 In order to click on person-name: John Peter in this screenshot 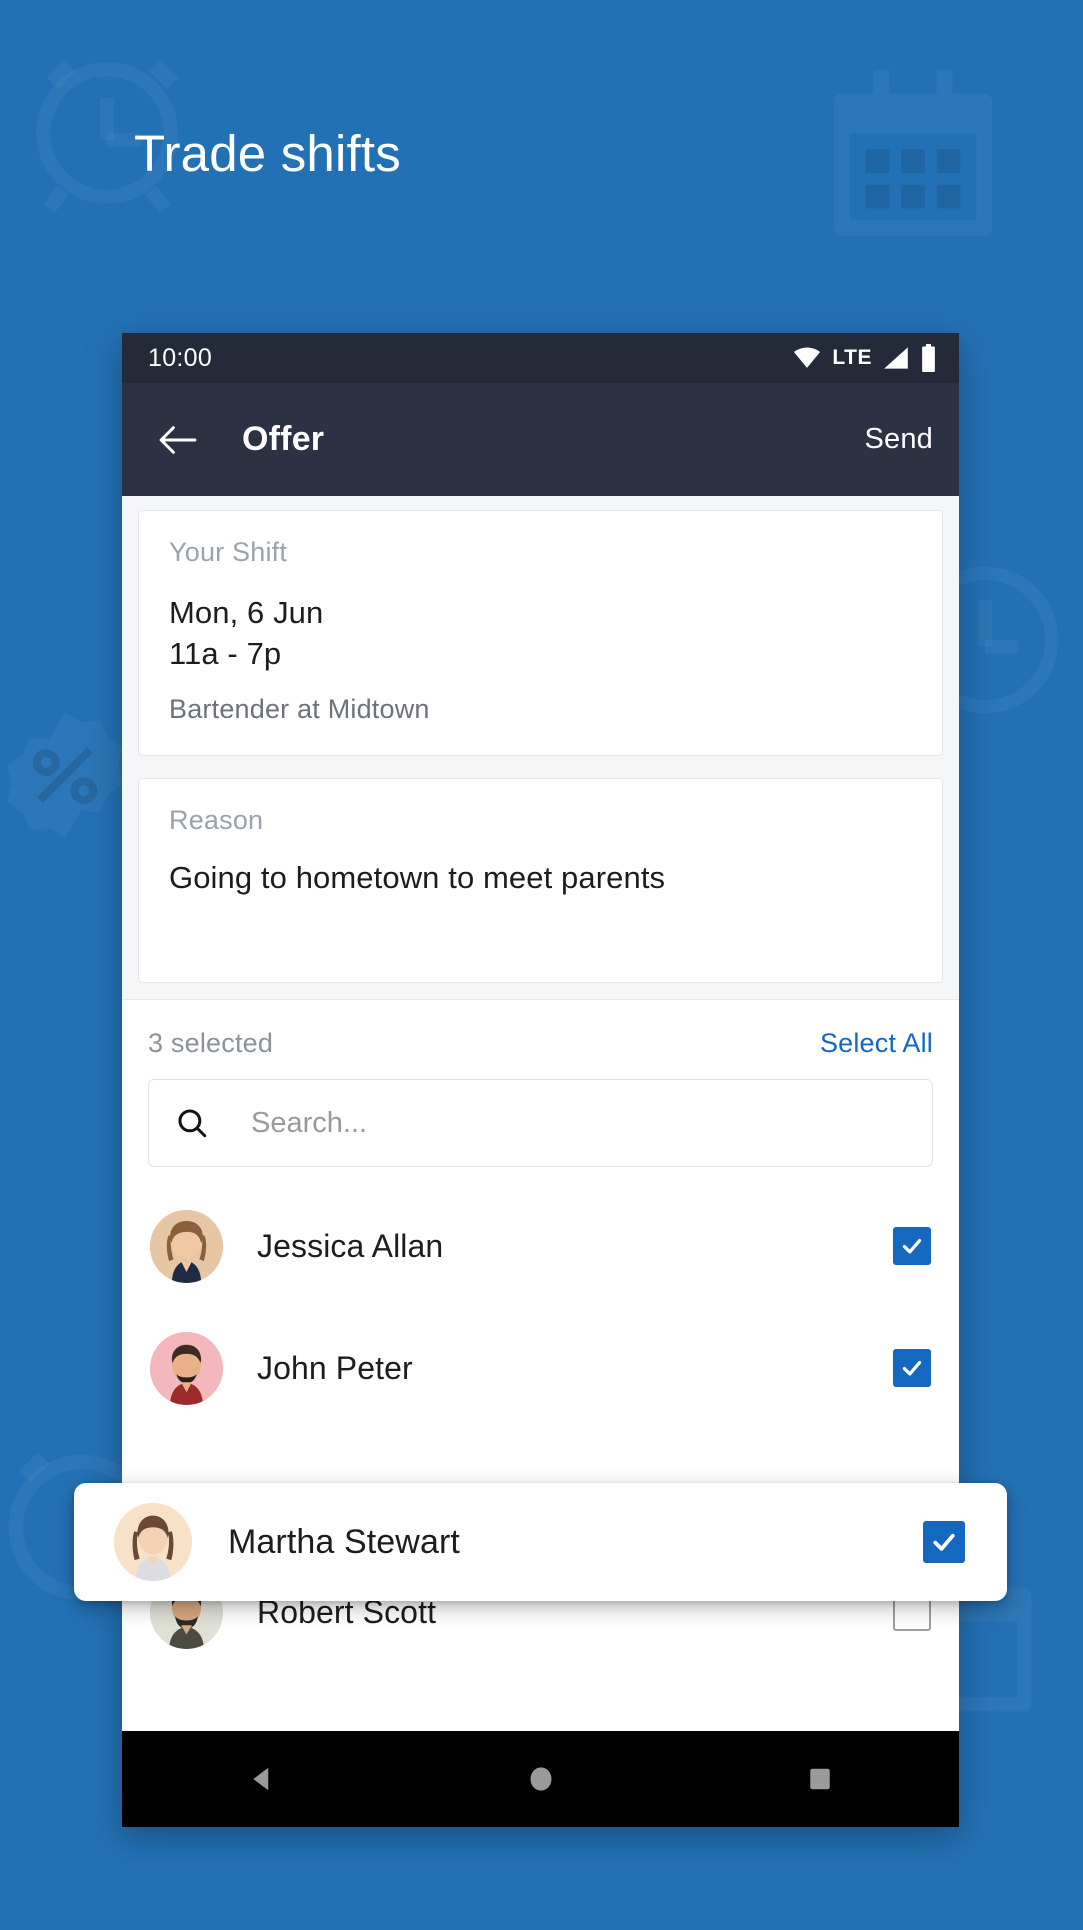, I will do `click(335, 1367)`.